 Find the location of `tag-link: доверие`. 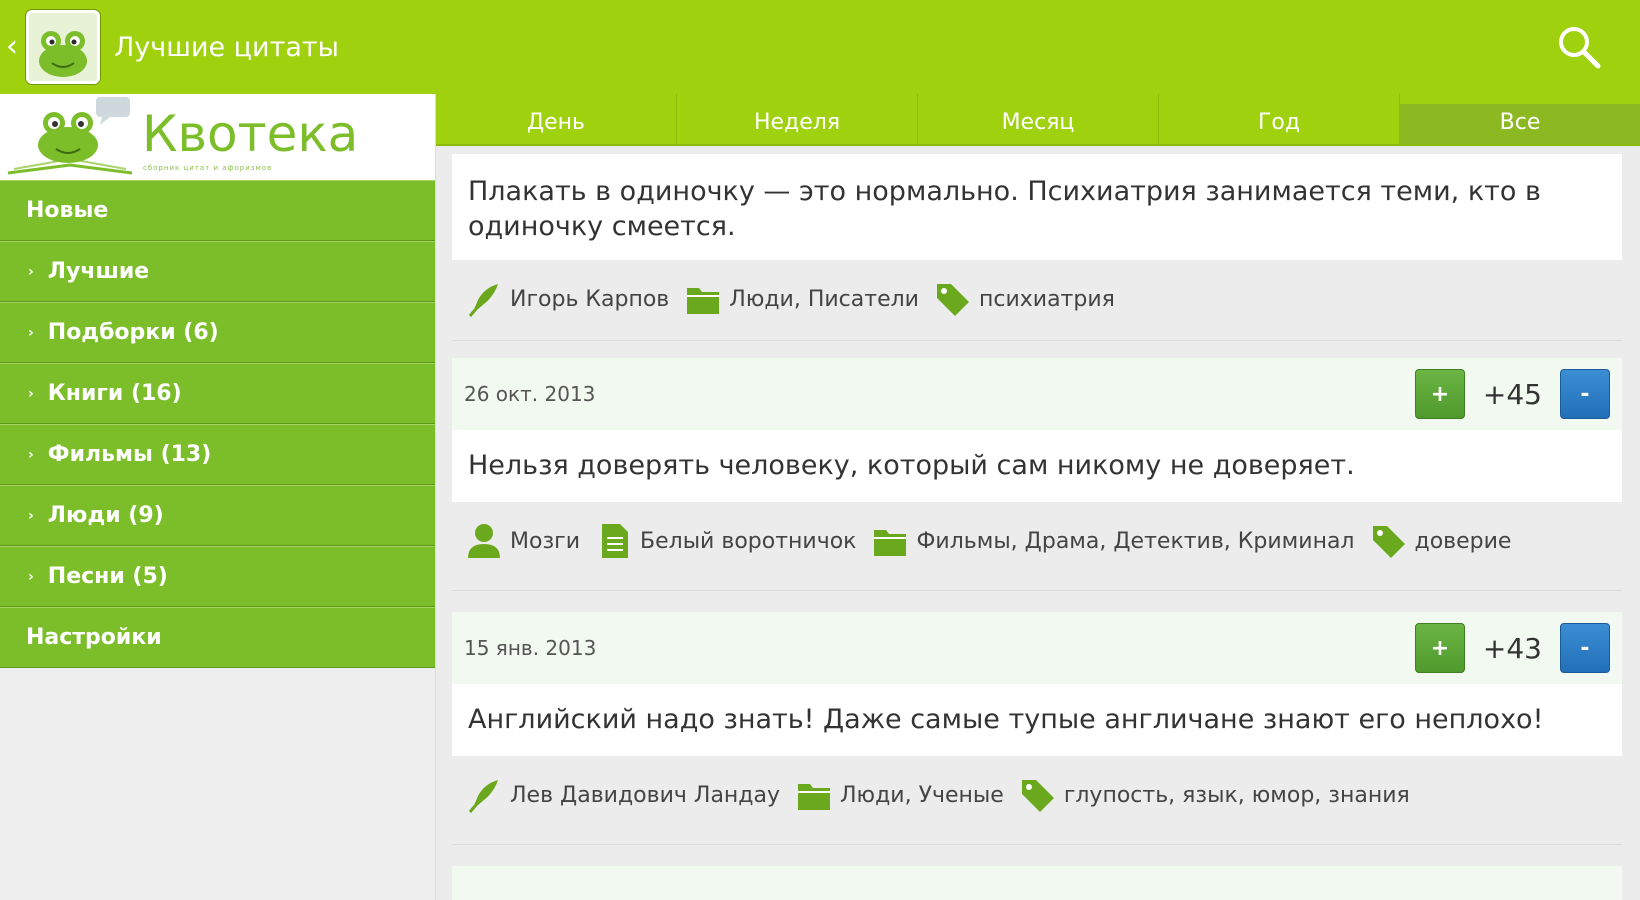

tag-link: доверие is located at coordinates (1441, 541).